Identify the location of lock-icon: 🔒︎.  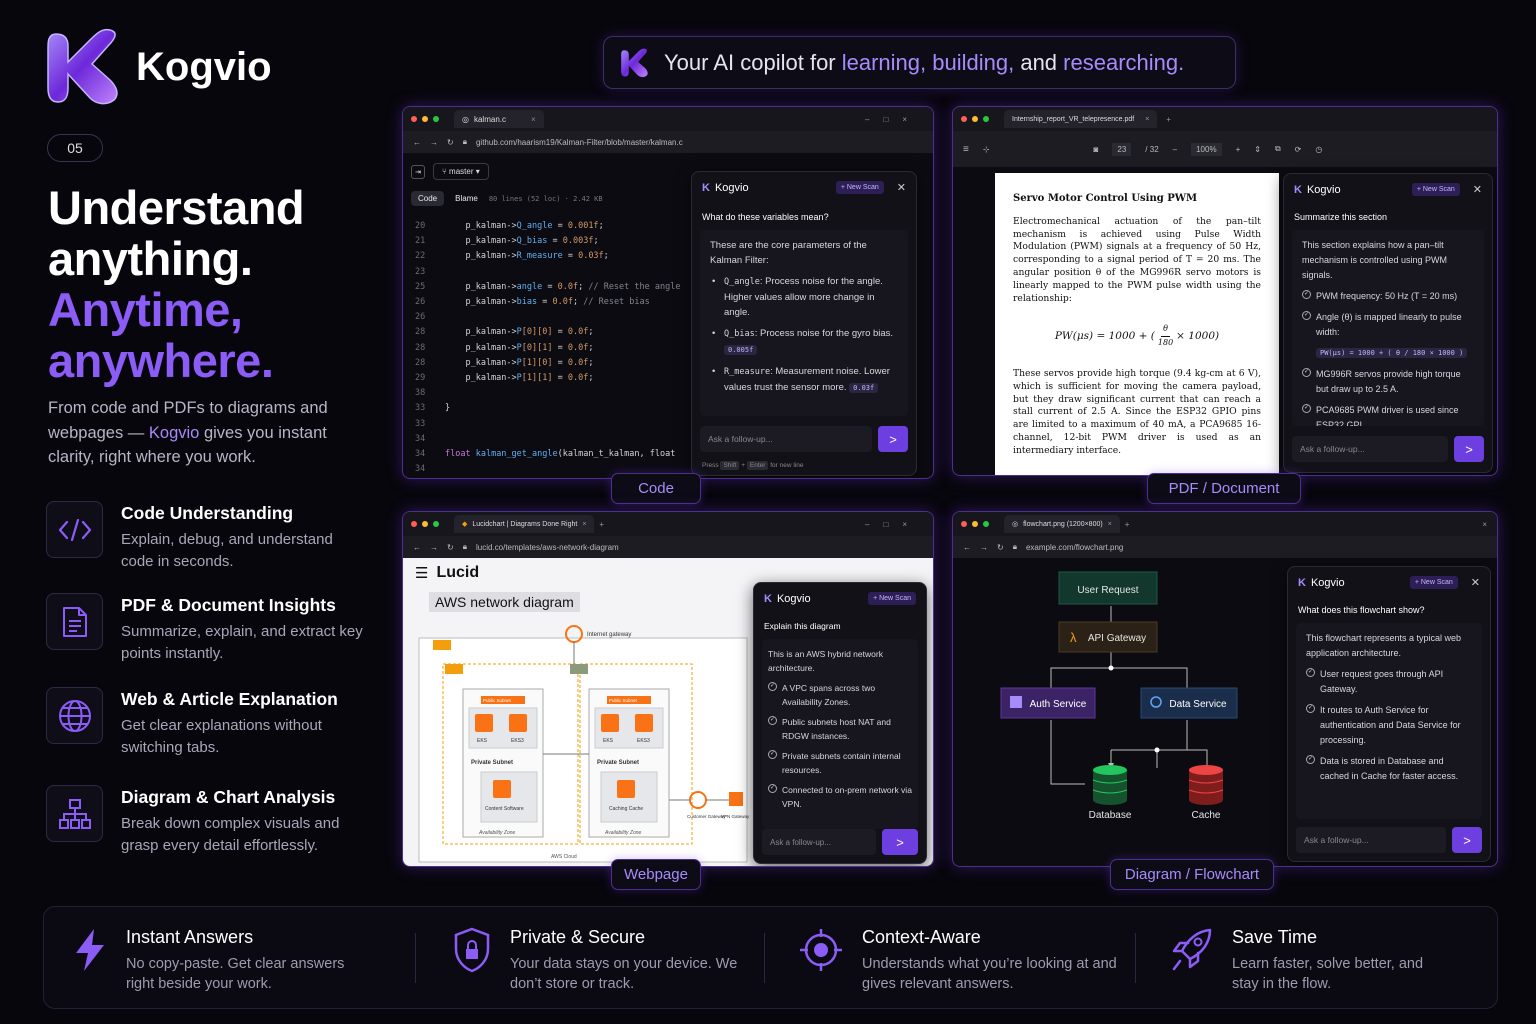
(464, 141).